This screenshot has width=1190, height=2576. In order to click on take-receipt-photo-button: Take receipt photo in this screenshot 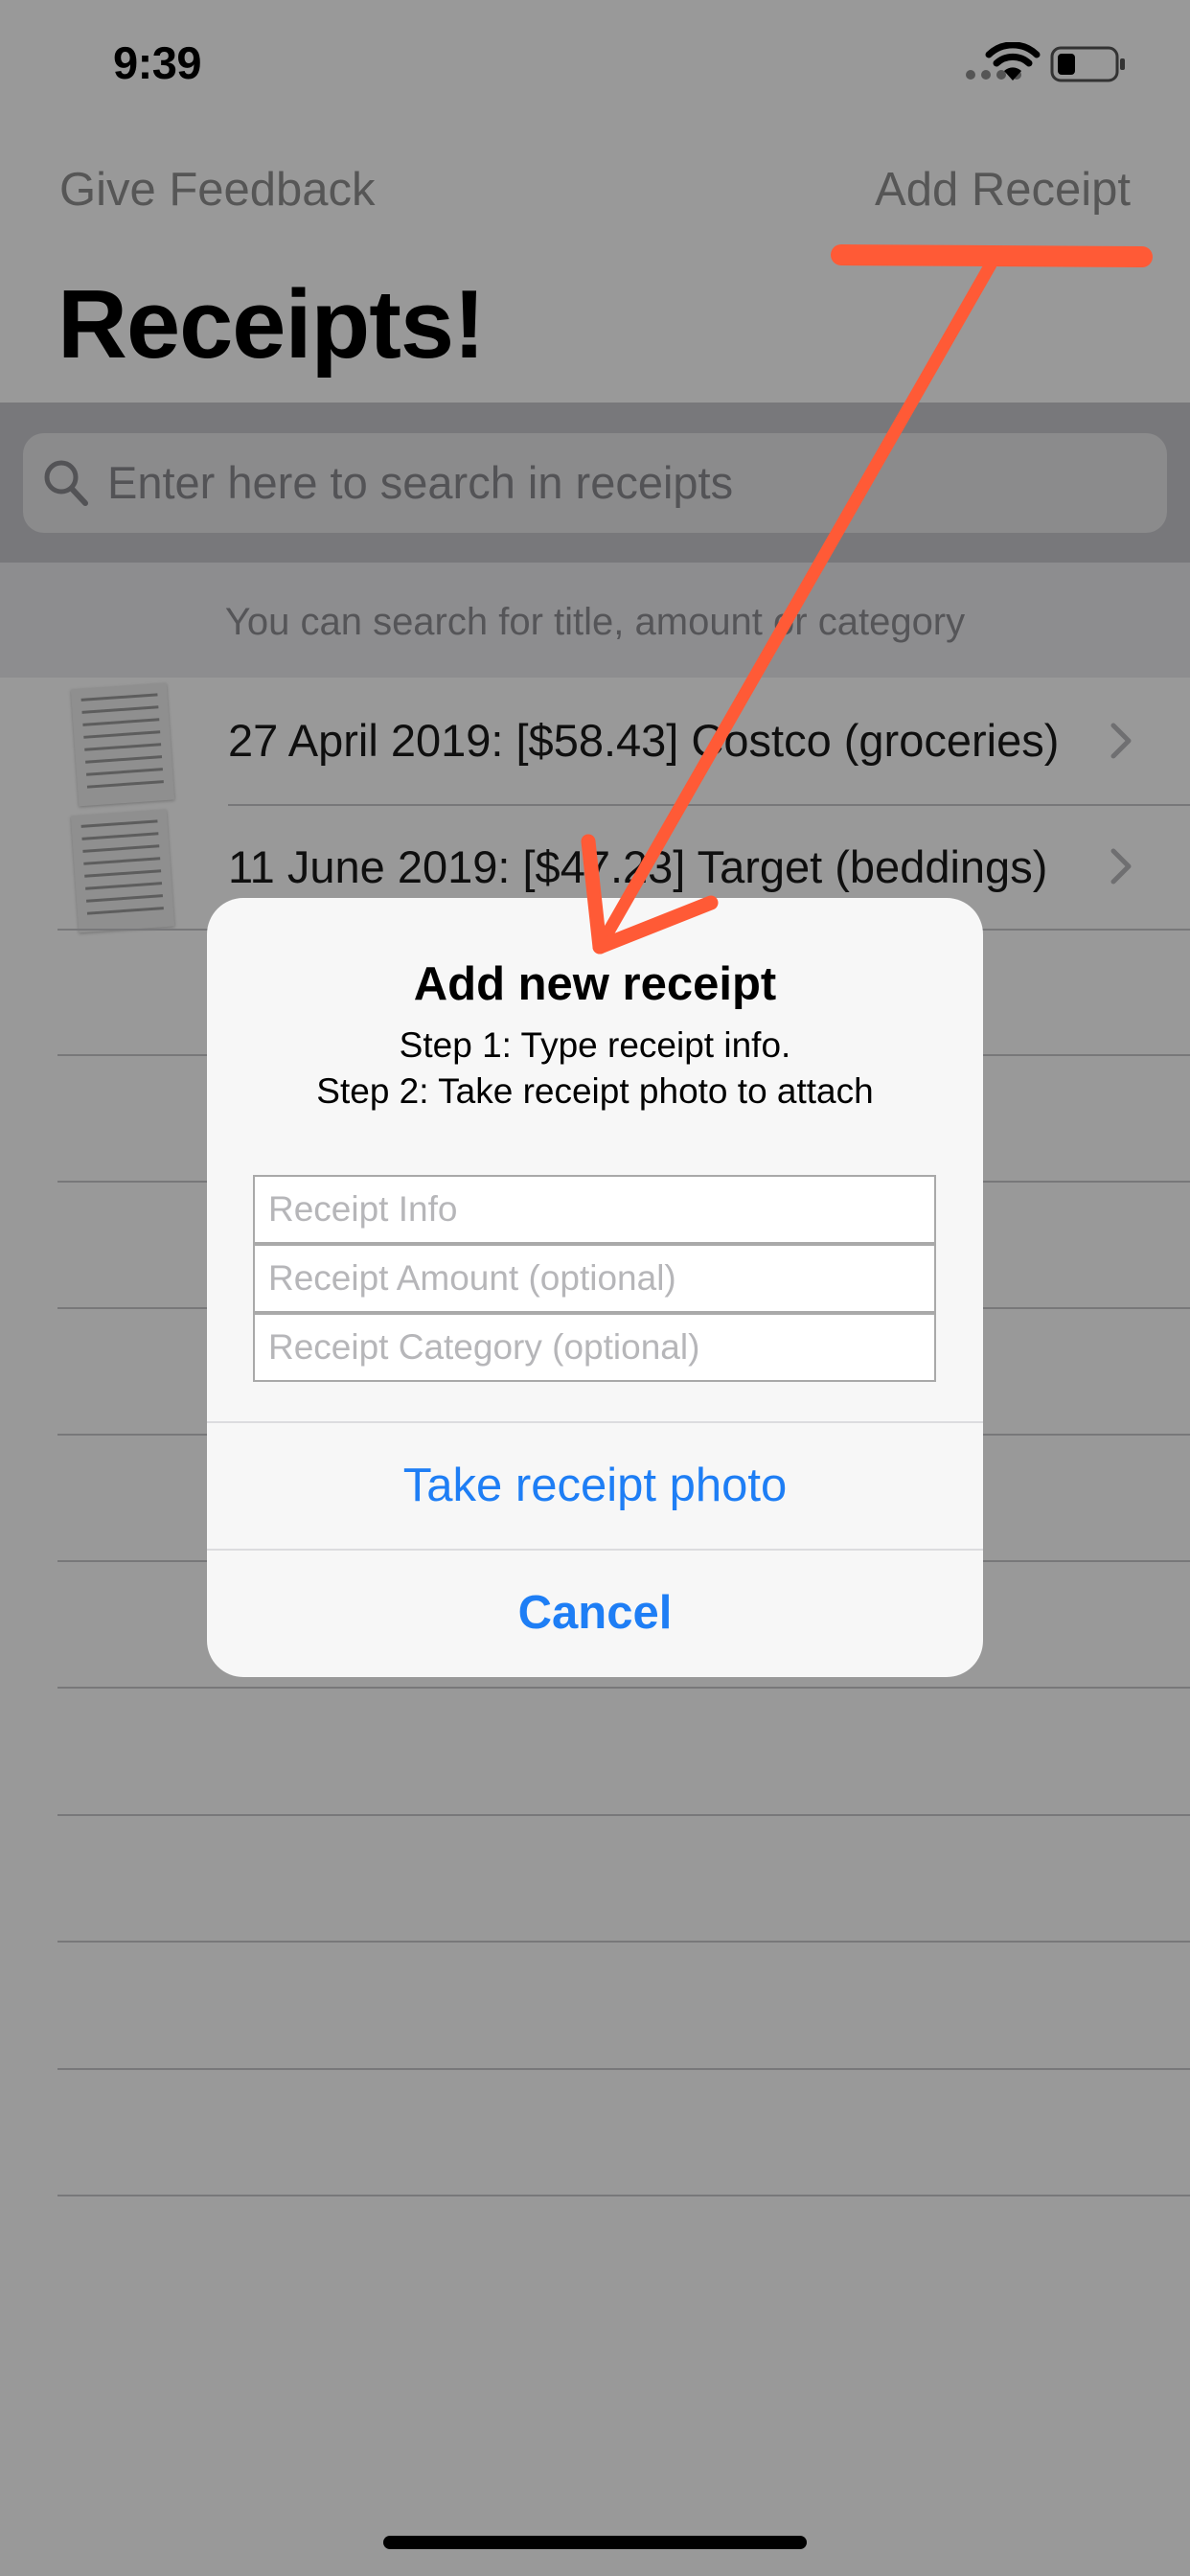, I will do `click(595, 1485)`.